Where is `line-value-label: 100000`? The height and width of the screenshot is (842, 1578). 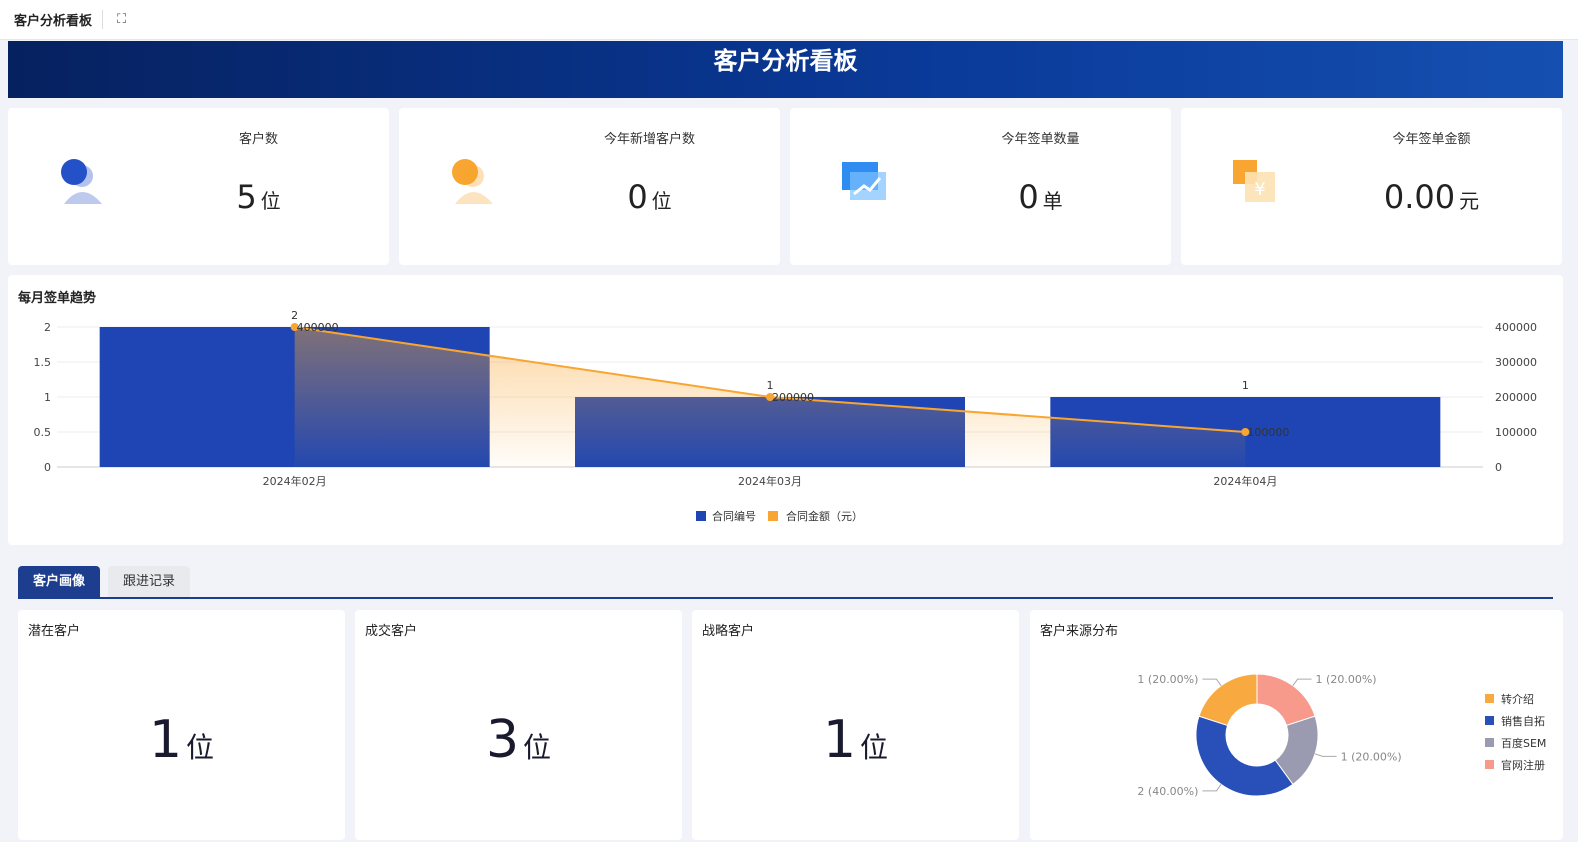 line-value-label: 100000 is located at coordinates (1268, 432).